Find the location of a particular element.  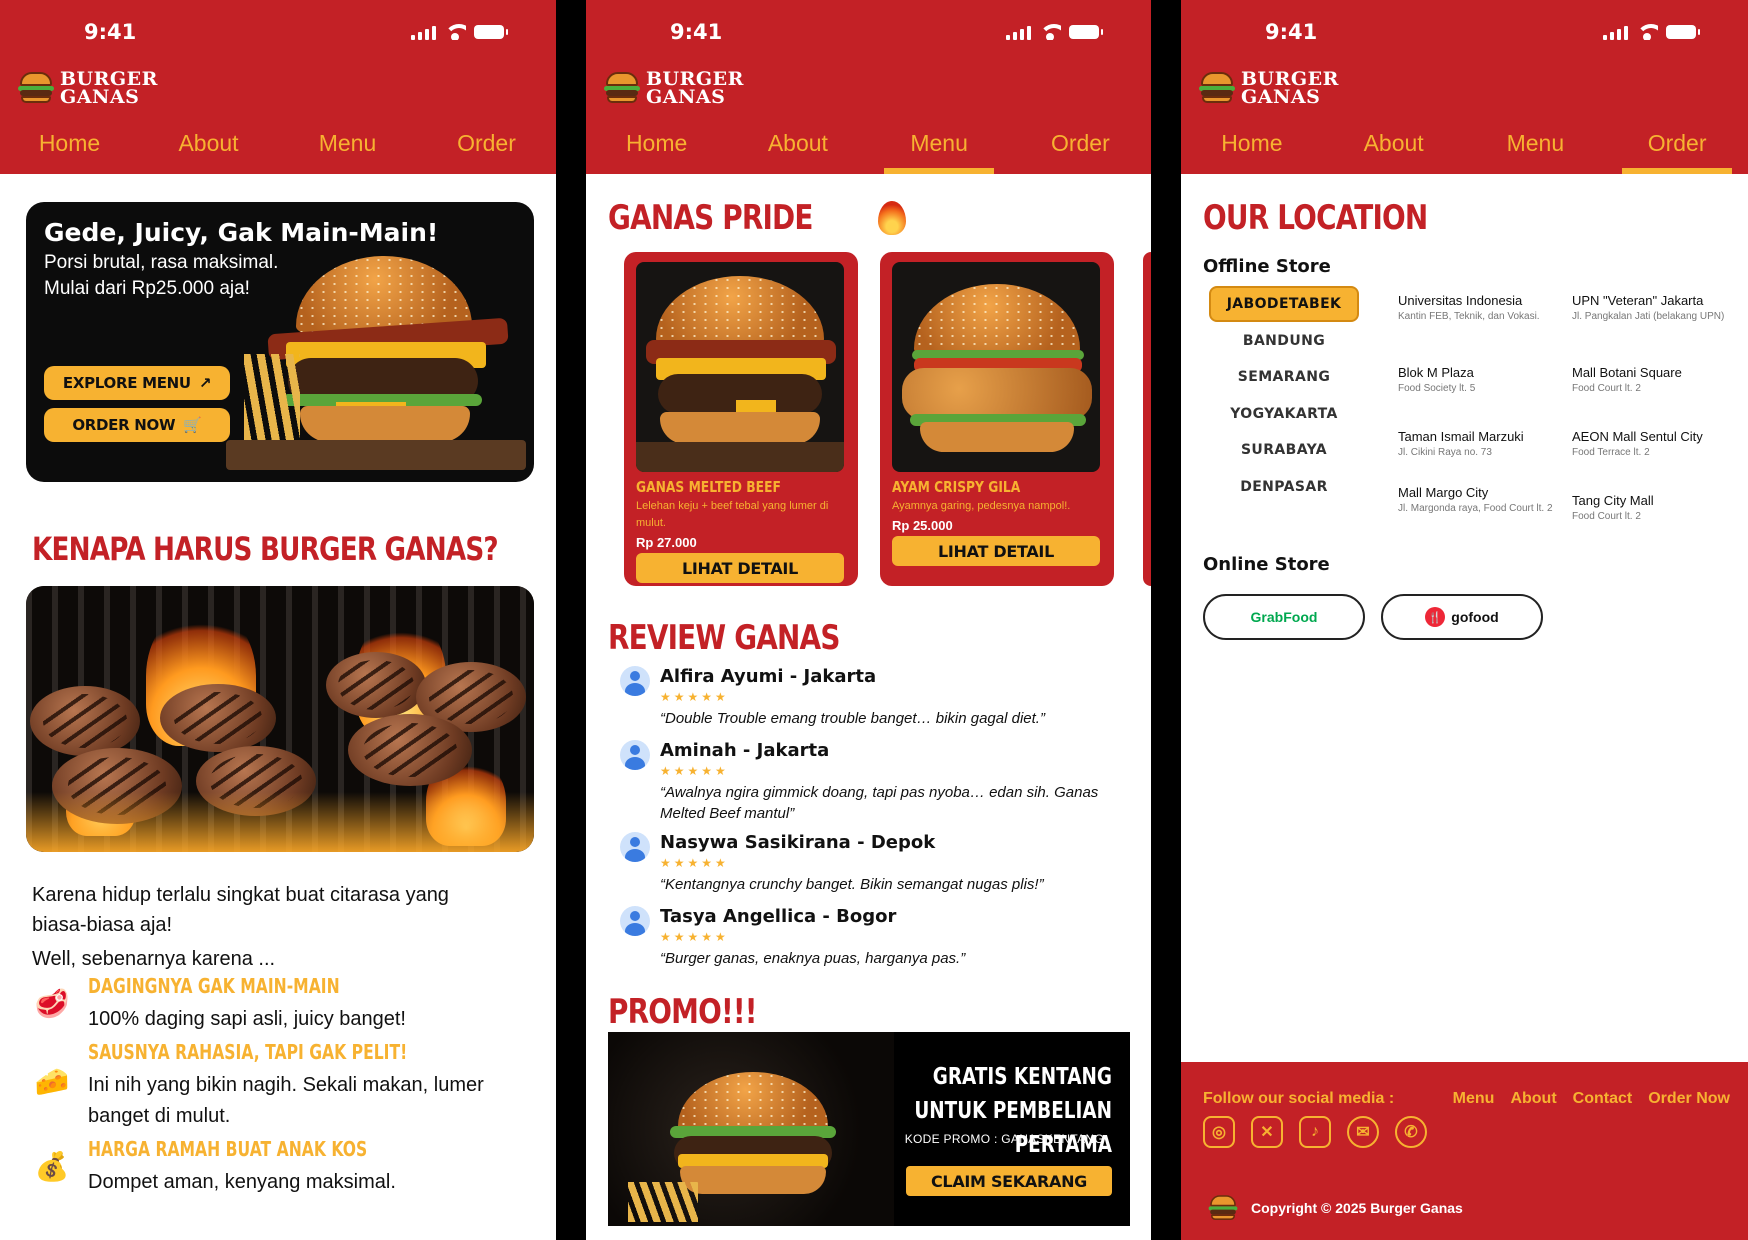

region-tab-jabodetabek: JABODETABEK is located at coordinates (1284, 304).